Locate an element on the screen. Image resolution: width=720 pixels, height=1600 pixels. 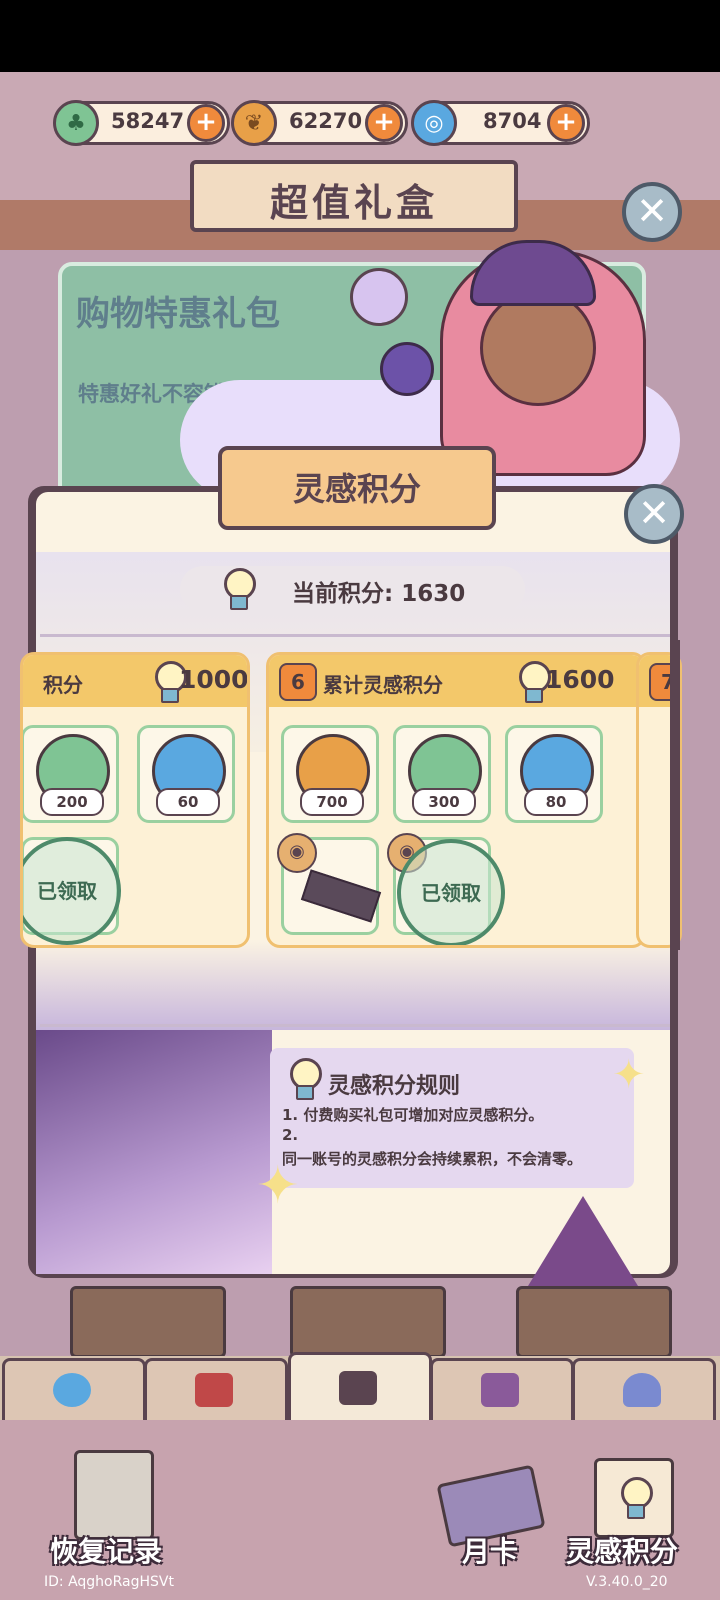
rules-title: 灵感积分规则 is located at coordinates (394, 1086).